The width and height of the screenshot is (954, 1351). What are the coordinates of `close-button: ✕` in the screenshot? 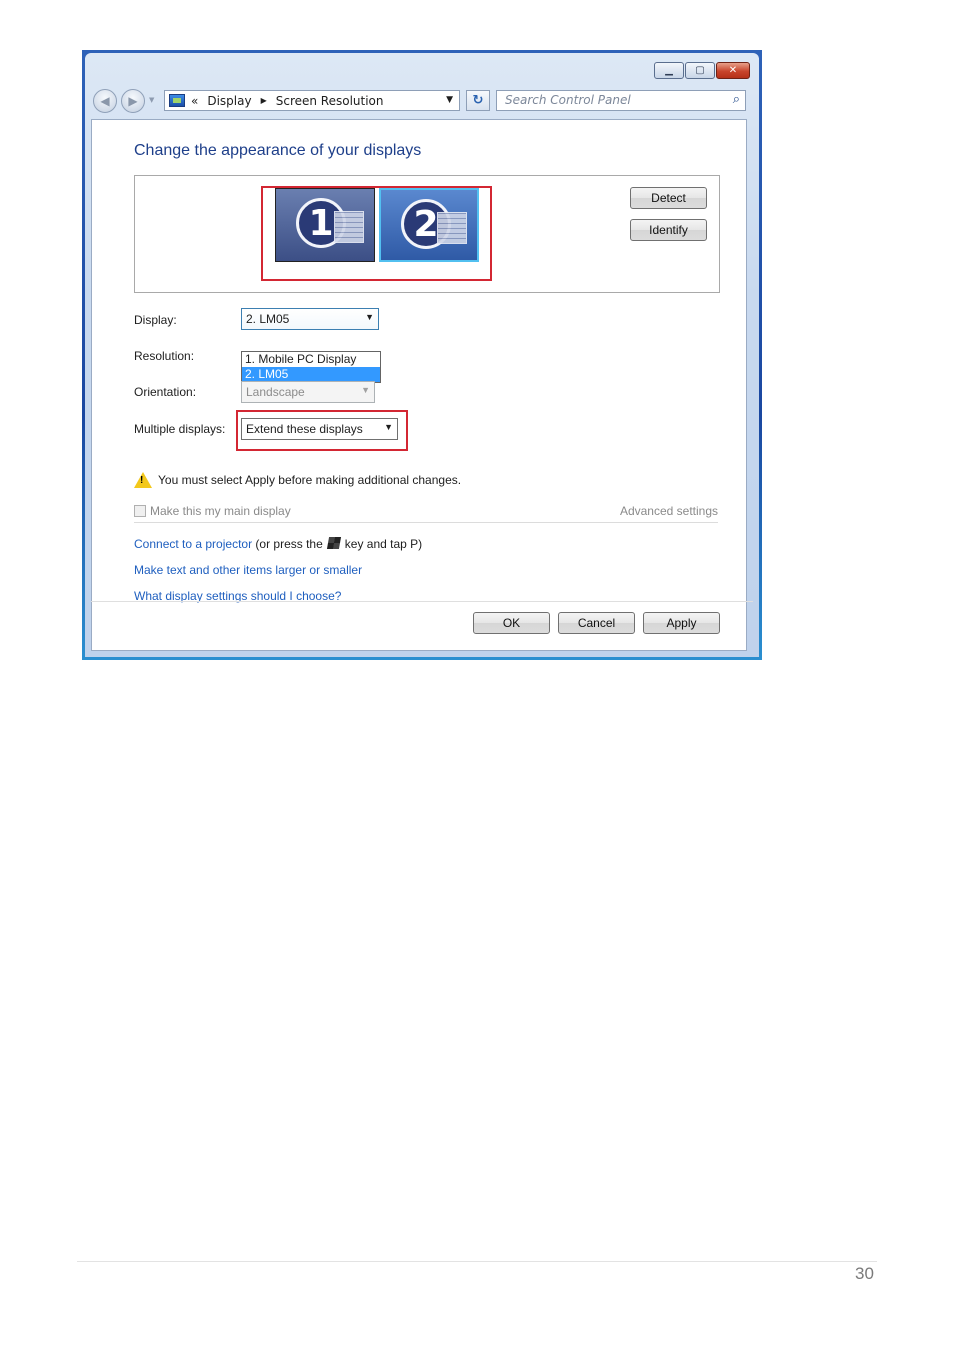 It's located at (733, 70).